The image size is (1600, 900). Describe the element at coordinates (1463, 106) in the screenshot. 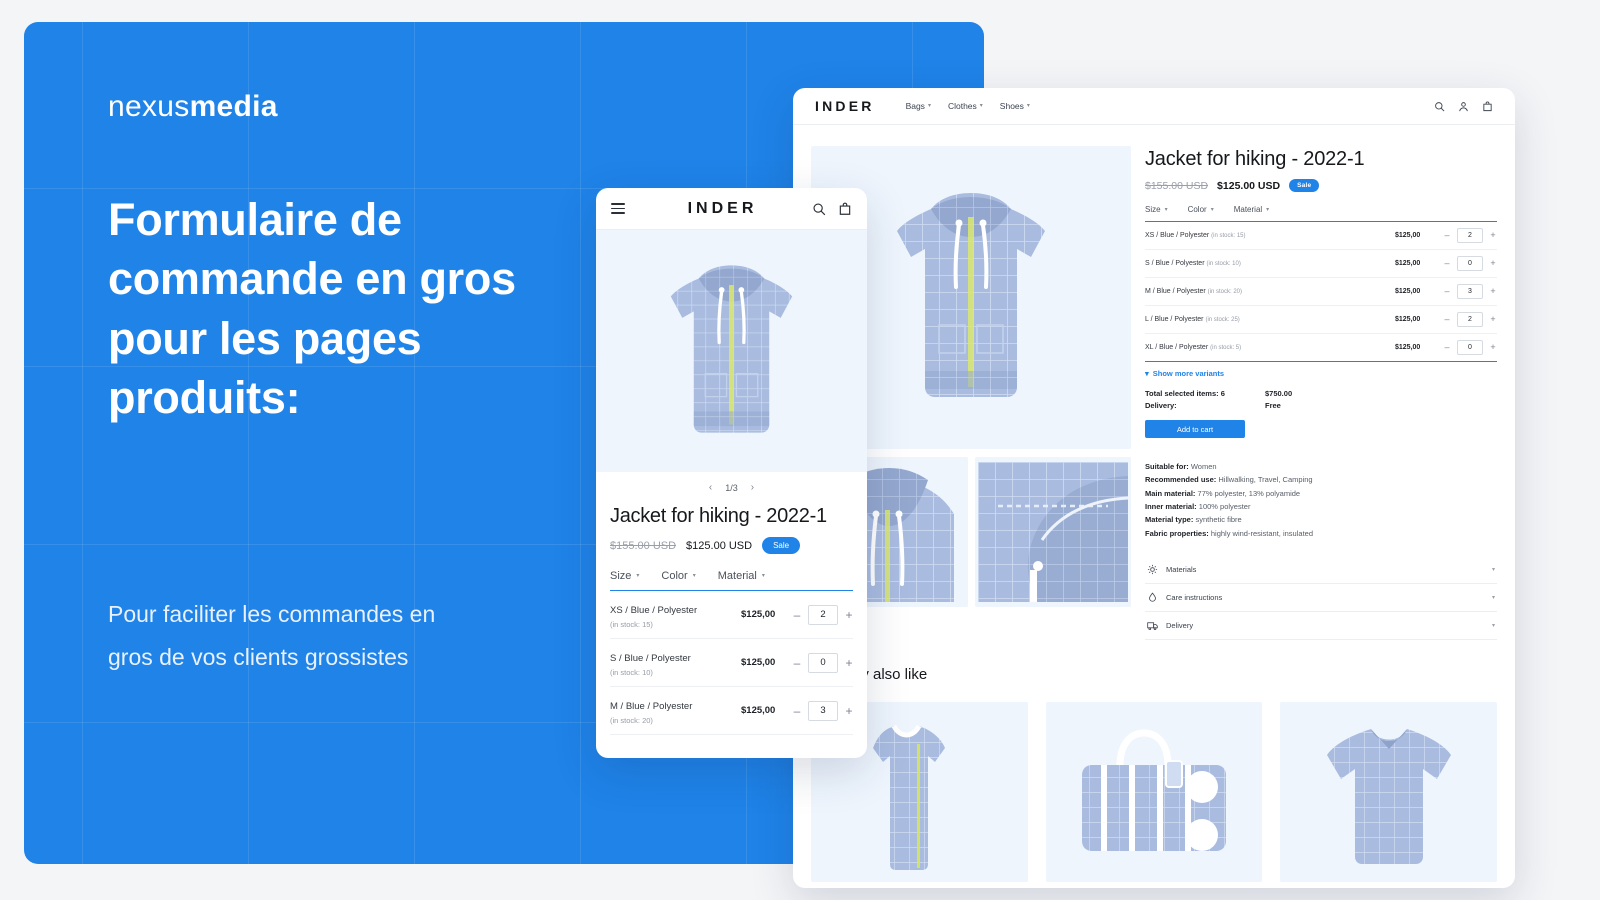

I see `account-icon` at that location.